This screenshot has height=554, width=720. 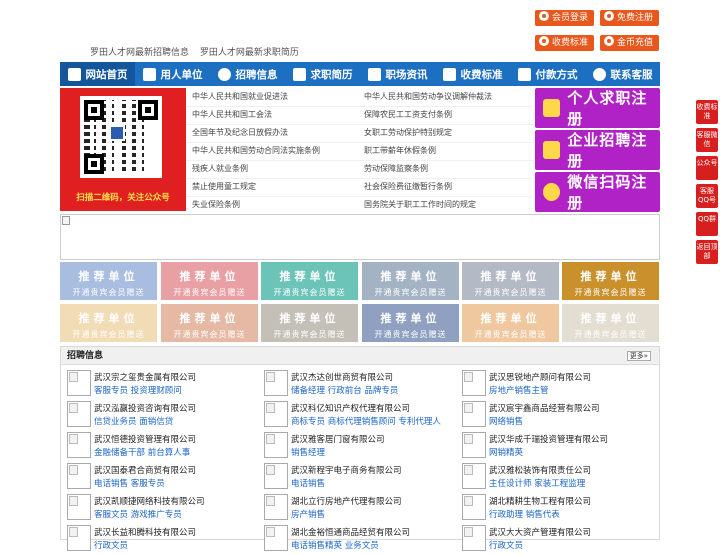 What do you see at coordinates (346, 470) in the screenshot?
I see `company-name: 武汉新程宇电子商务有限公司` at bounding box center [346, 470].